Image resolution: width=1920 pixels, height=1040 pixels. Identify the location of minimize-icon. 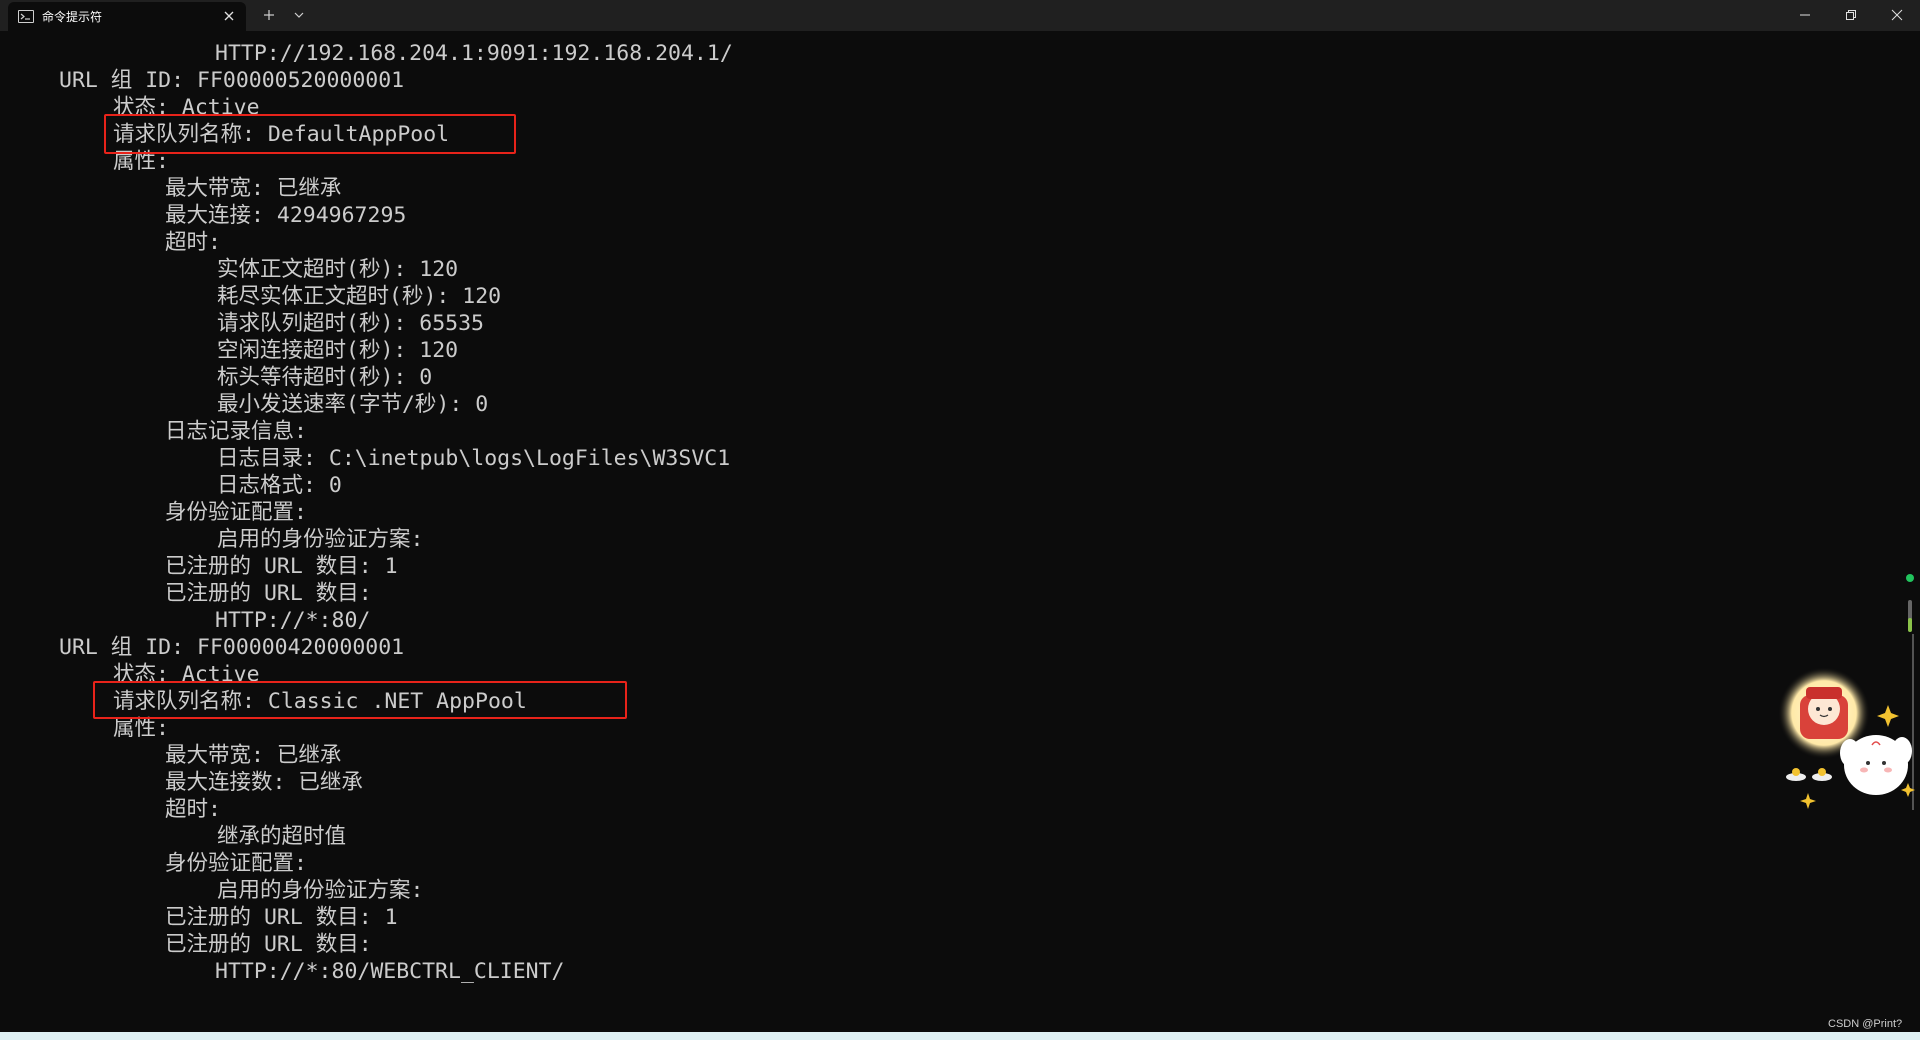
(1805, 15).